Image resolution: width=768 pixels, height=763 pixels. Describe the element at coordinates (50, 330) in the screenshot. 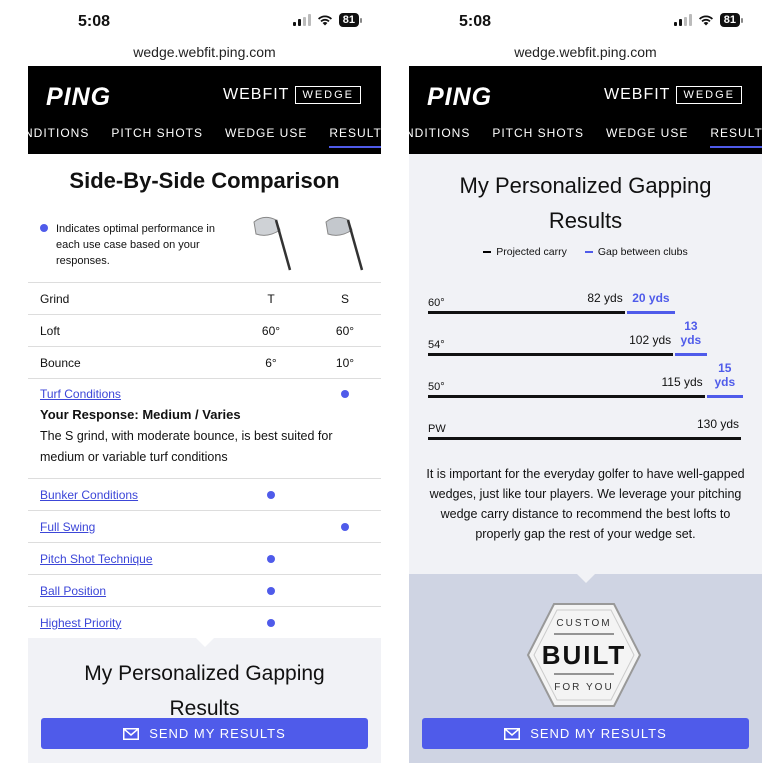

I see `spec-label: Loft` at that location.